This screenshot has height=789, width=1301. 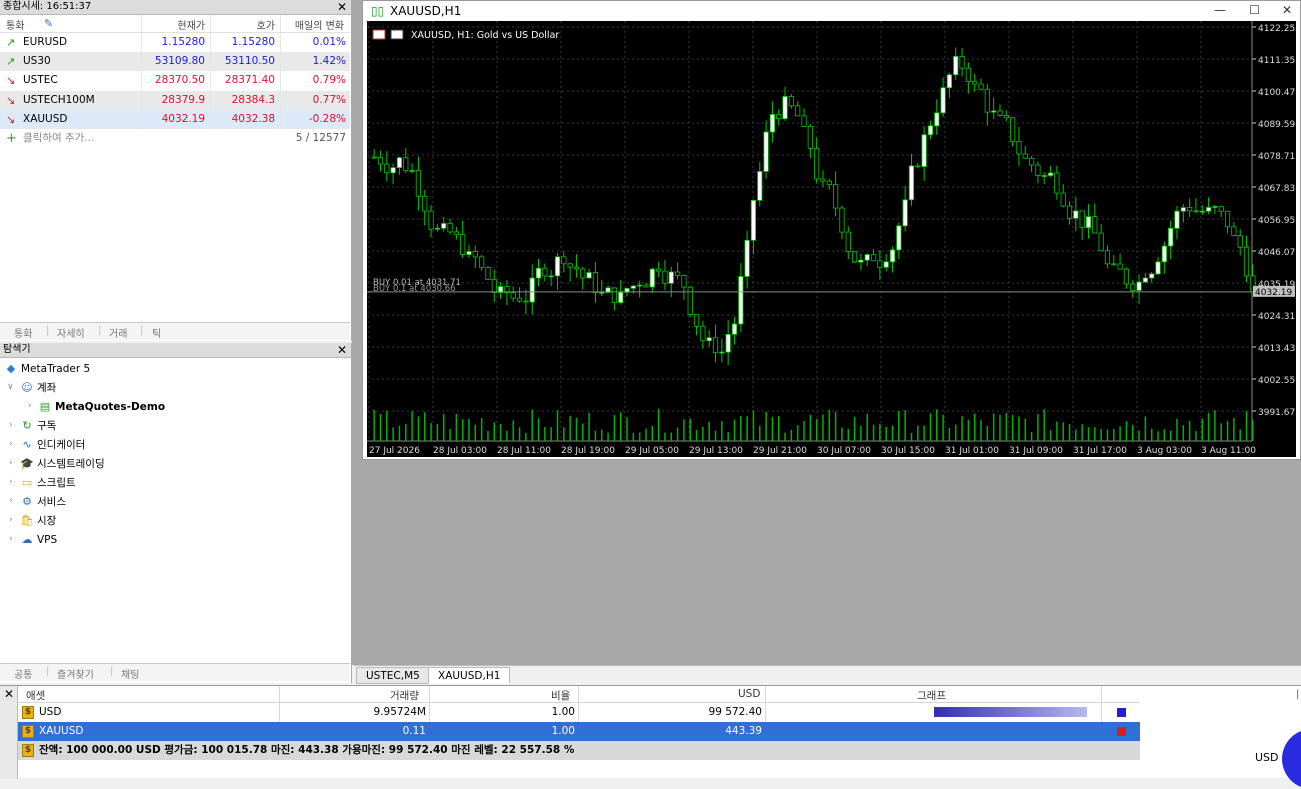 I want to click on ask-price: 1.15280, so click(x=253, y=42).